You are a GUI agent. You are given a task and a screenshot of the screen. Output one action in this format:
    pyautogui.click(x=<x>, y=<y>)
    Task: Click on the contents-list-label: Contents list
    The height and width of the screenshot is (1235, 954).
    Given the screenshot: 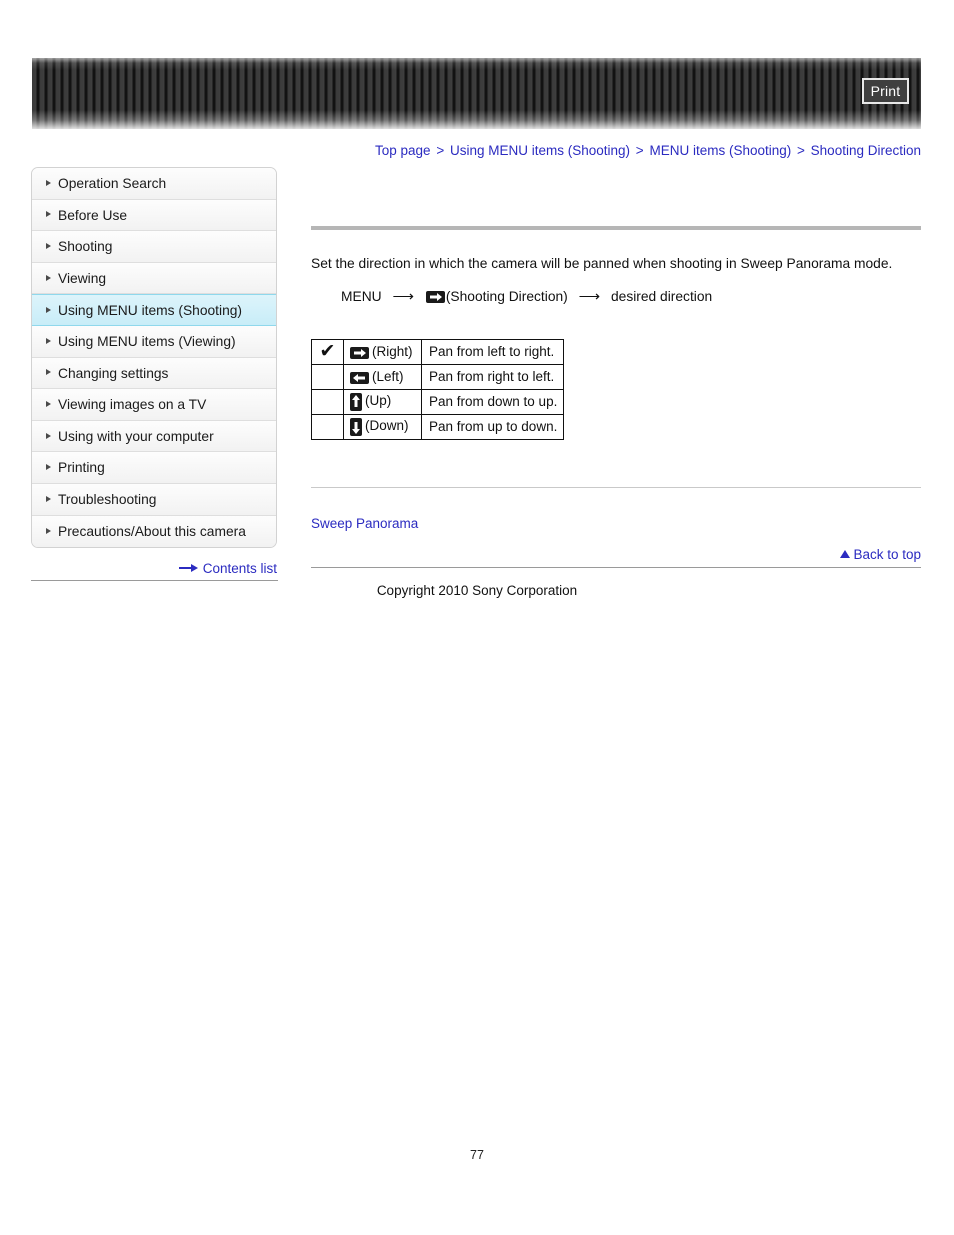 What is the action you would take?
    pyautogui.click(x=239, y=568)
    